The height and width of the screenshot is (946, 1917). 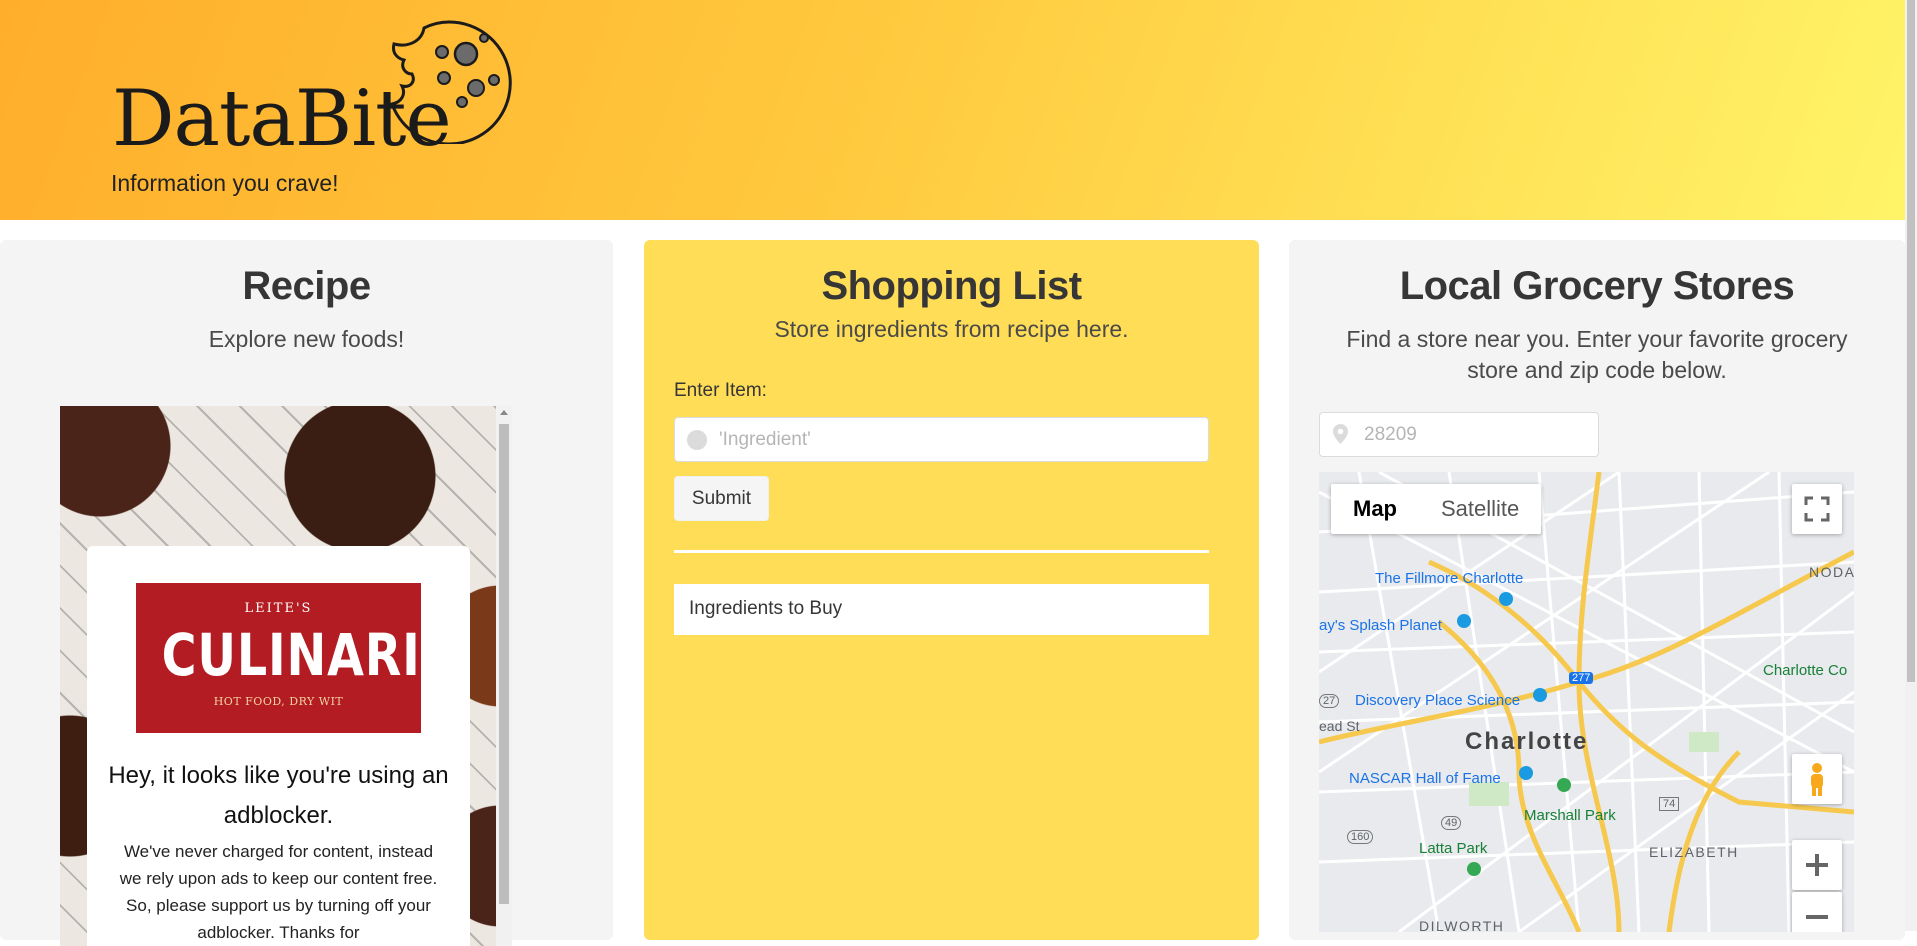 What do you see at coordinates (1380, 625) in the screenshot?
I see `map-label-splash: ay's Splash Planet` at bounding box center [1380, 625].